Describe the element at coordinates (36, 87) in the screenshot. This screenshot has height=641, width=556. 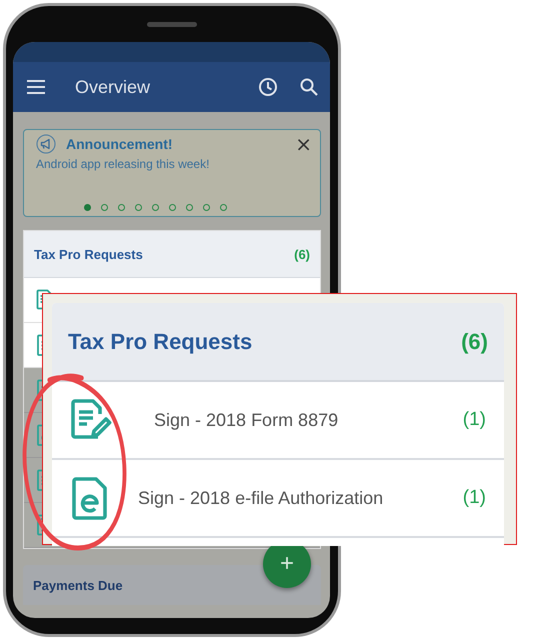
I see `menu-icon` at that location.